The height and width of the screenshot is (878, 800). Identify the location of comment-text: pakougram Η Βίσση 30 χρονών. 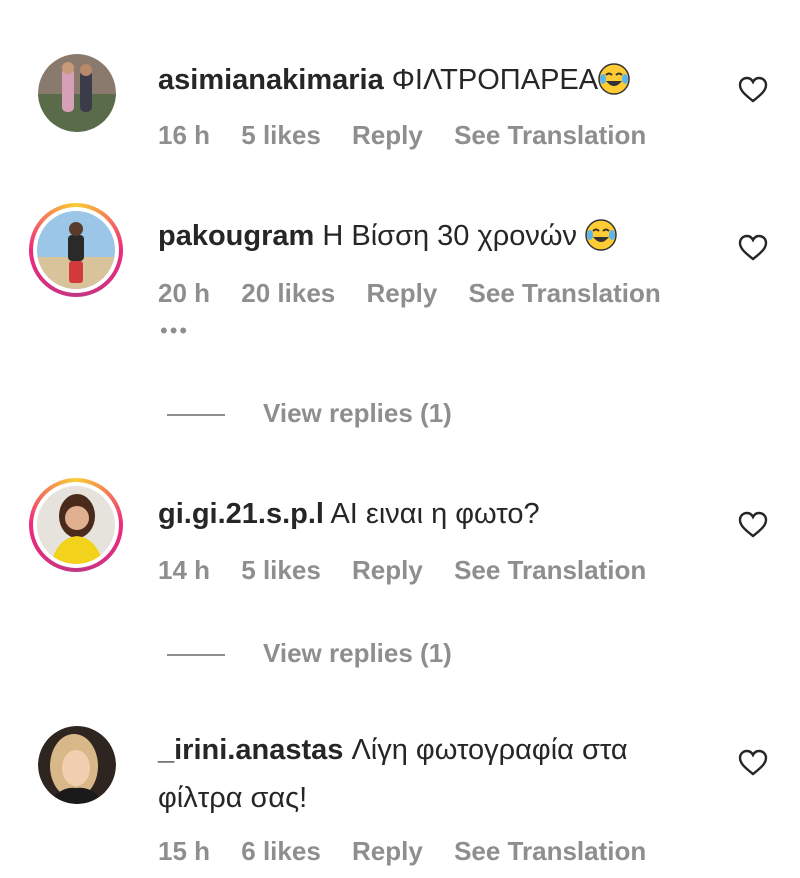
(387, 239).